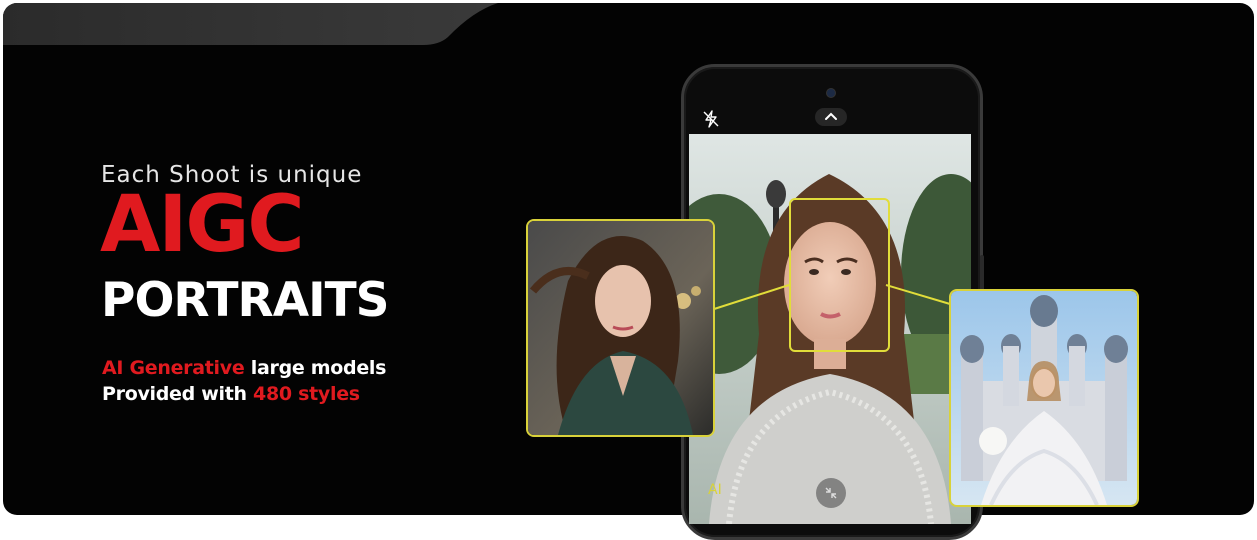 This screenshot has width=1257, height=540. I want to click on portrait-image-wind, so click(620, 328).